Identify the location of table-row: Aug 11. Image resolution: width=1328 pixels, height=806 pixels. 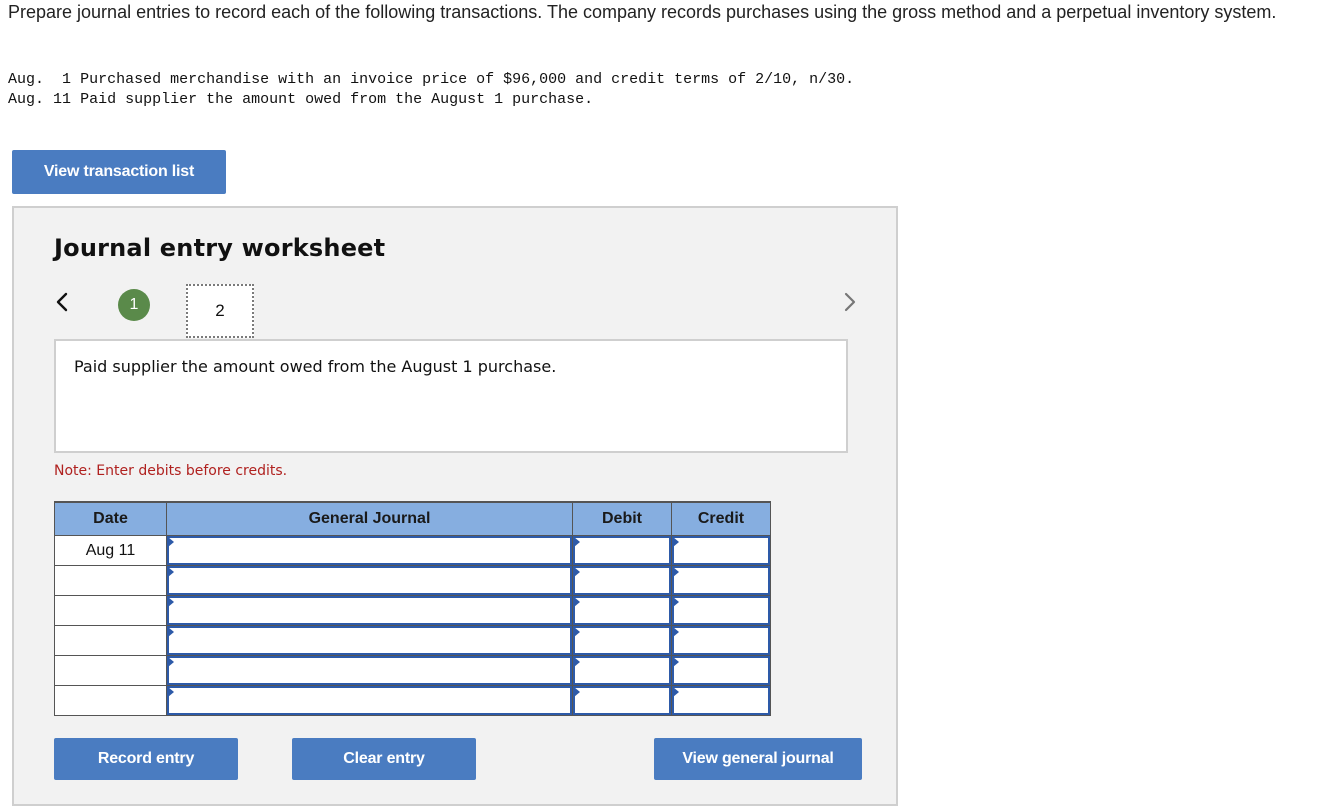
(412, 550).